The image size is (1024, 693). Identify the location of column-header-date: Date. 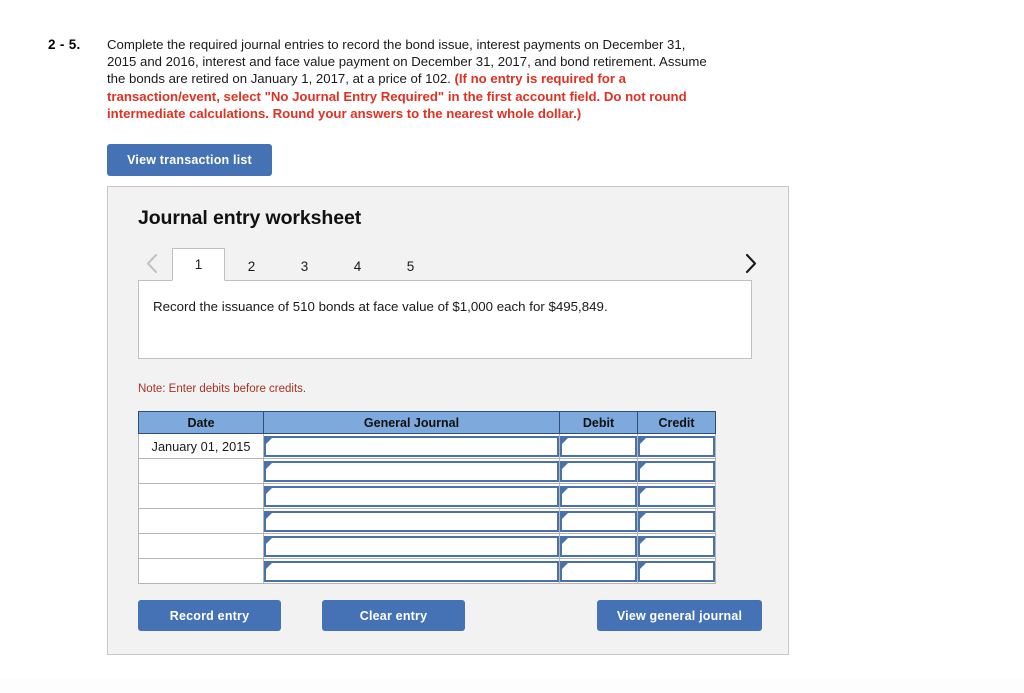
(201, 422).